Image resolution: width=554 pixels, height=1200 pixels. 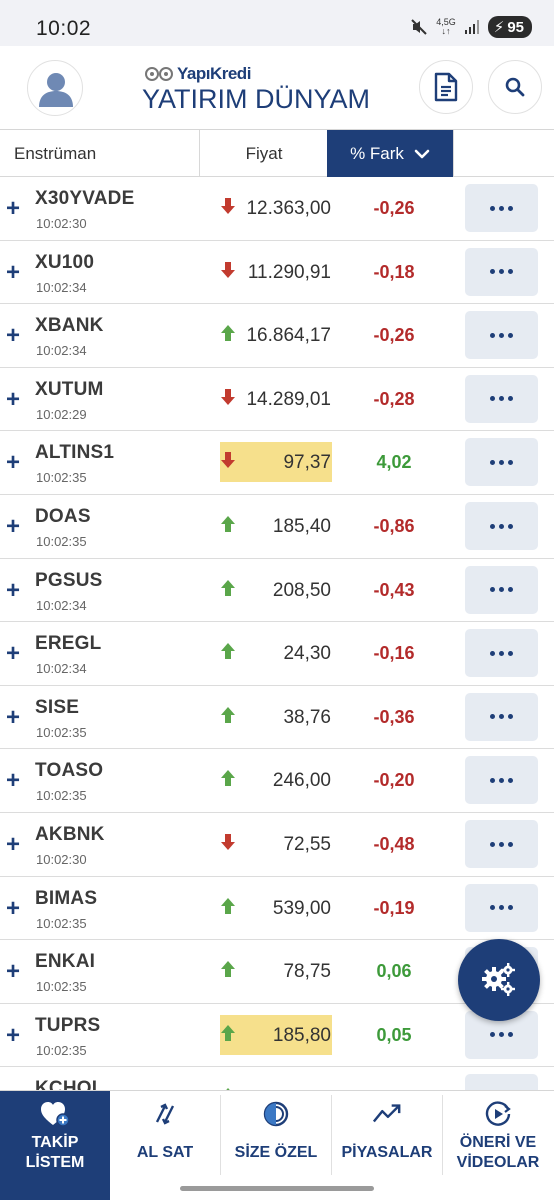 I want to click on instrument-symbol: ALTINS1, so click(x=75, y=453).